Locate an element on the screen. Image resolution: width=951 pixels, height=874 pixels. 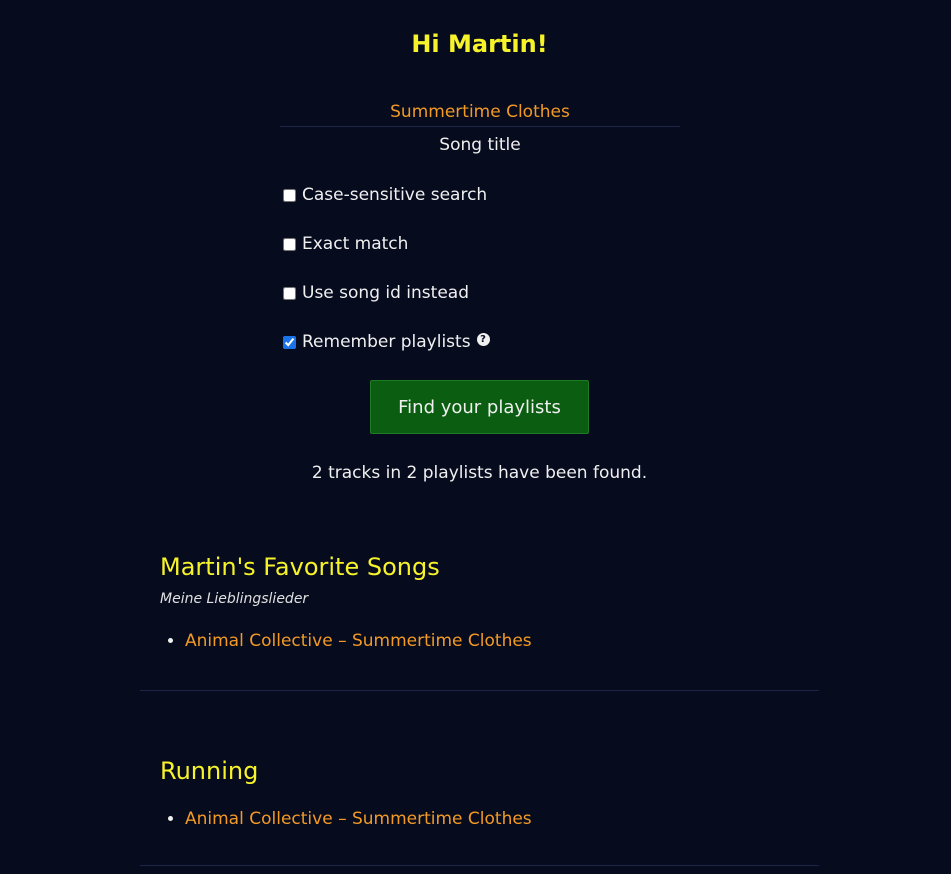
exact-match-option: Exact match is located at coordinates (344, 244).